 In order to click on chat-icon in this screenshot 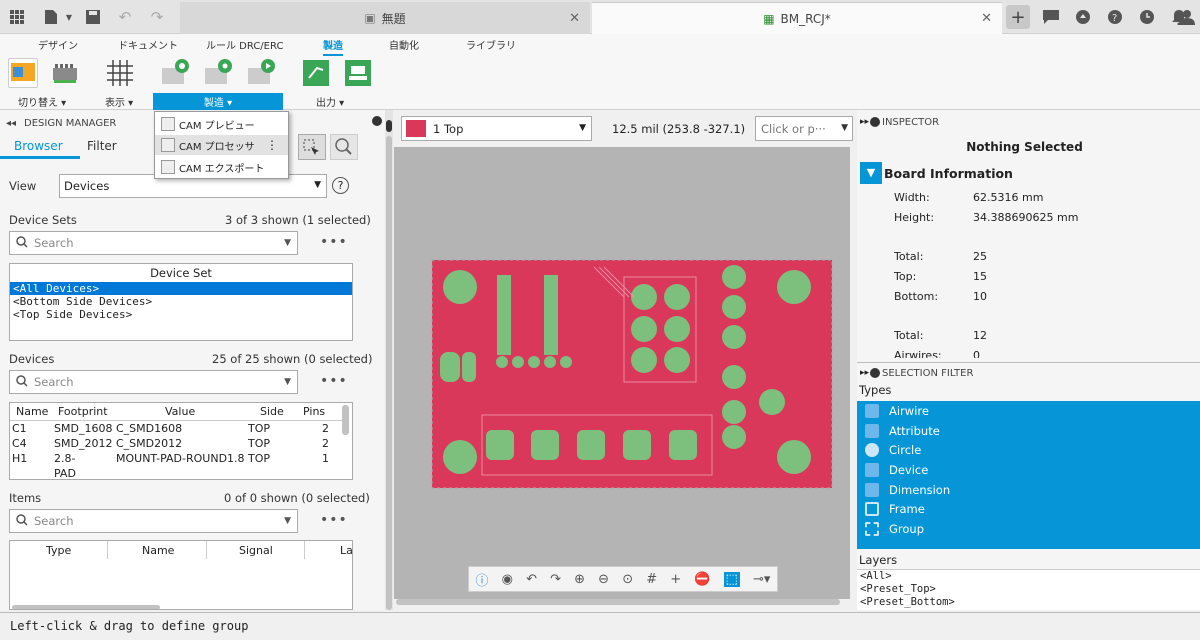, I will do `click(1051, 17)`.